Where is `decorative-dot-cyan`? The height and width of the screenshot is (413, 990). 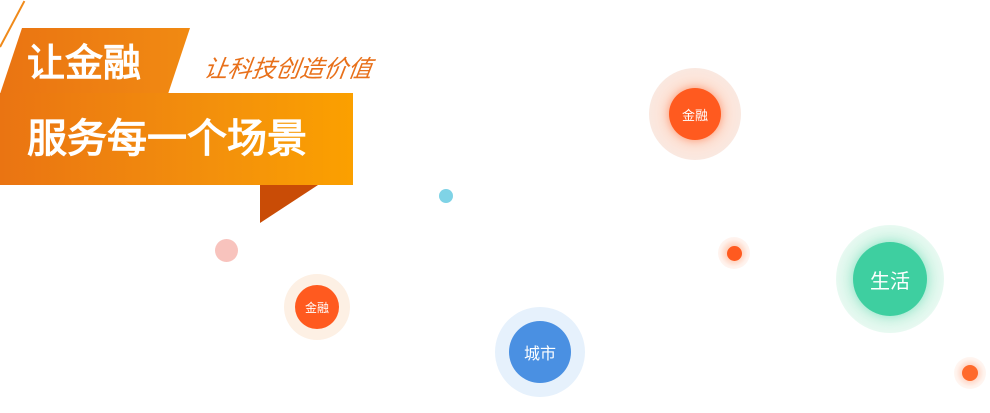 decorative-dot-cyan is located at coordinates (446, 196).